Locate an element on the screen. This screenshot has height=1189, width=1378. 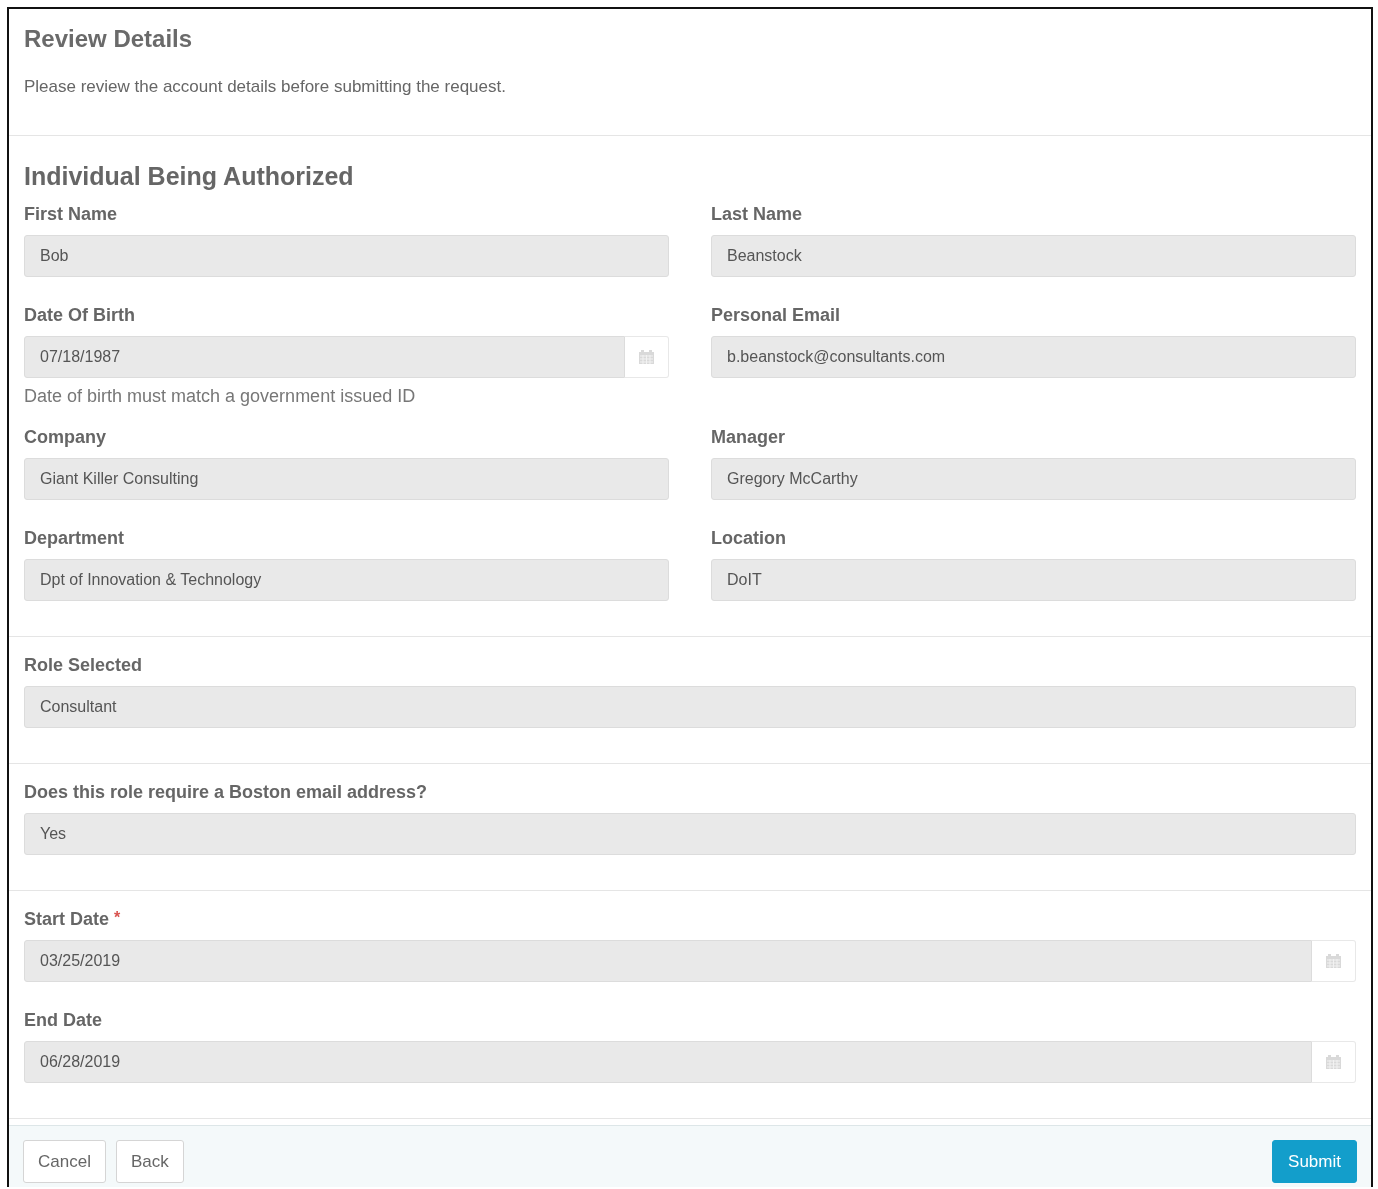
input-field: Gregory McCarthy is located at coordinates (1033, 479).